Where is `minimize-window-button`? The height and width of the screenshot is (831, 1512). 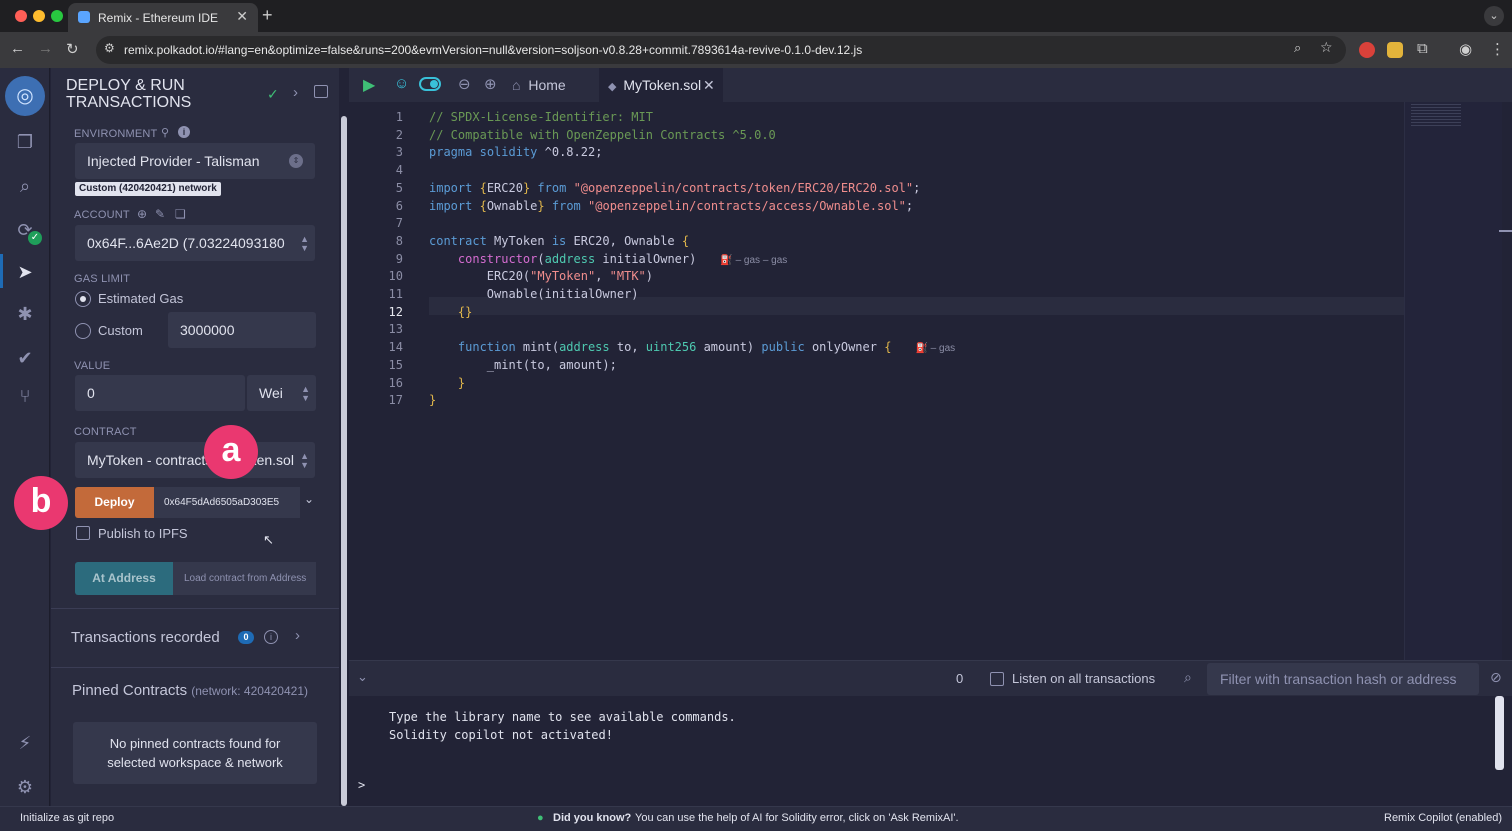
minimize-window-button is located at coordinates (39, 16).